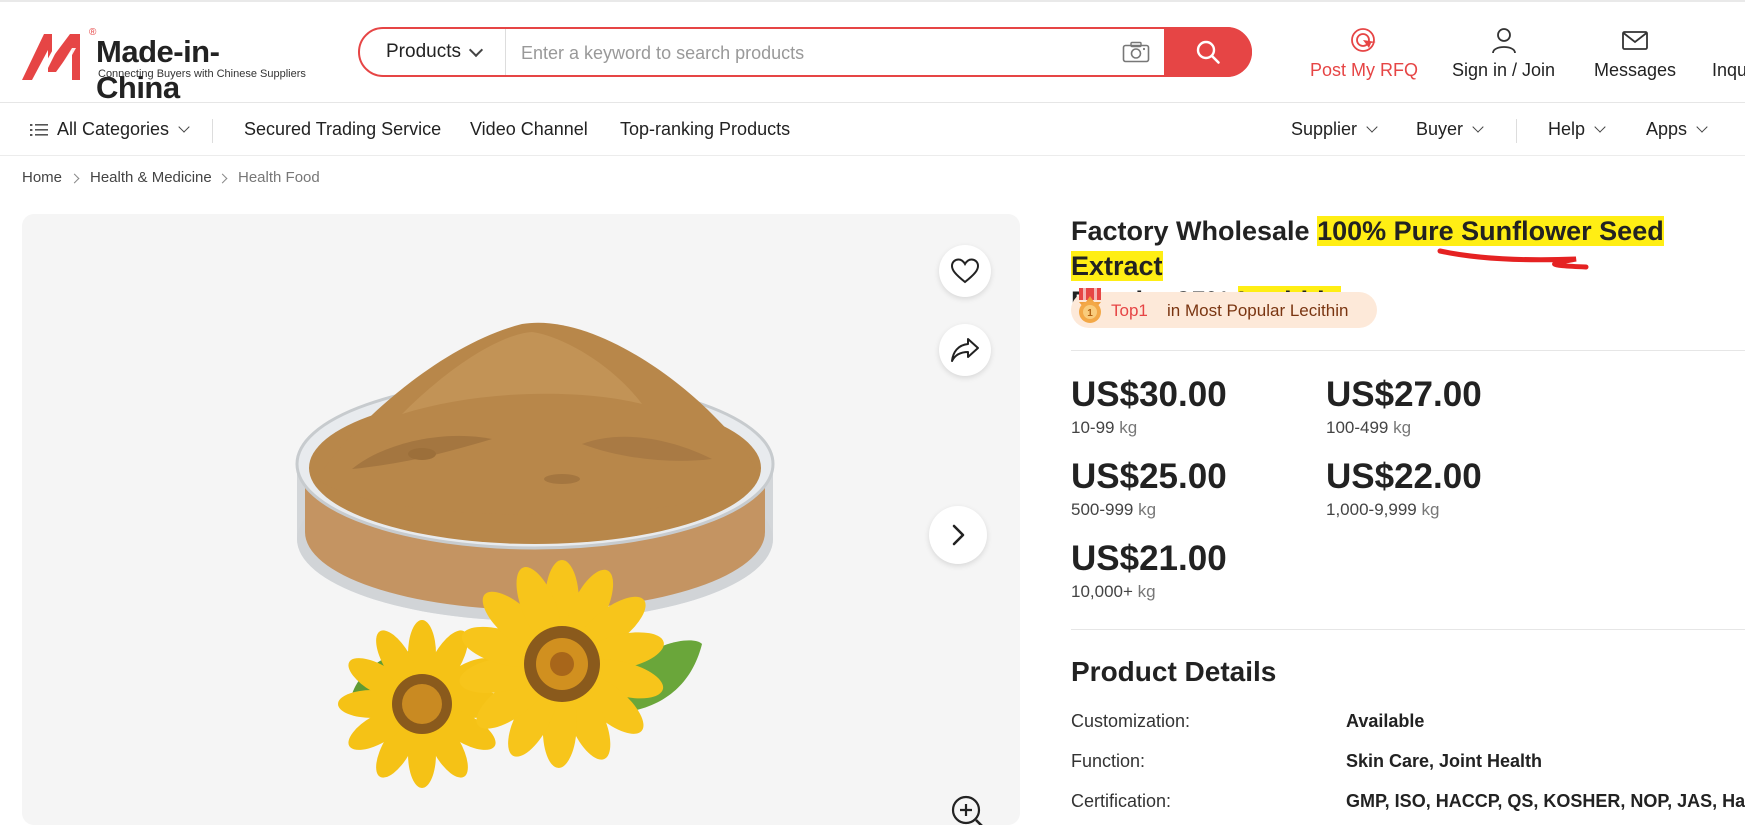 The image size is (1745, 825). What do you see at coordinates (113, 129) in the screenshot?
I see `all-categories-label: All Categories` at bounding box center [113, 129].